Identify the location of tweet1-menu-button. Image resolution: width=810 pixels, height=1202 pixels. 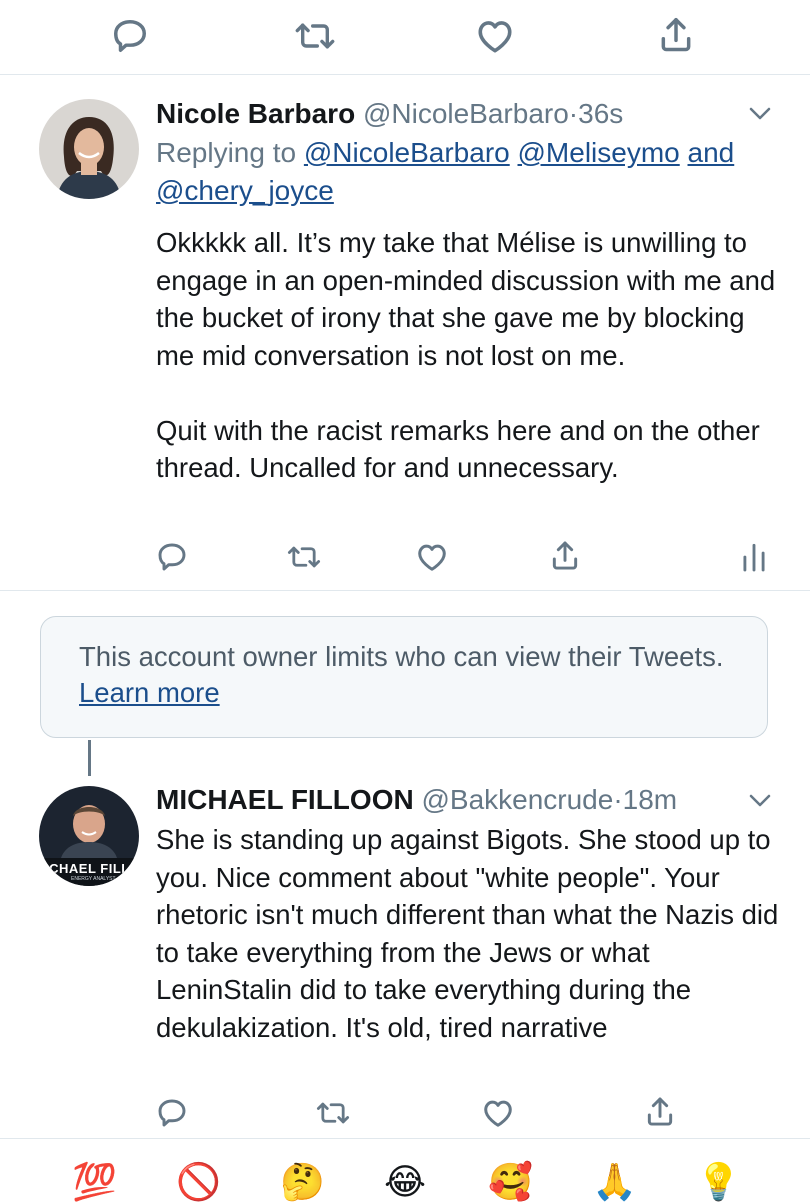
(760, 113).